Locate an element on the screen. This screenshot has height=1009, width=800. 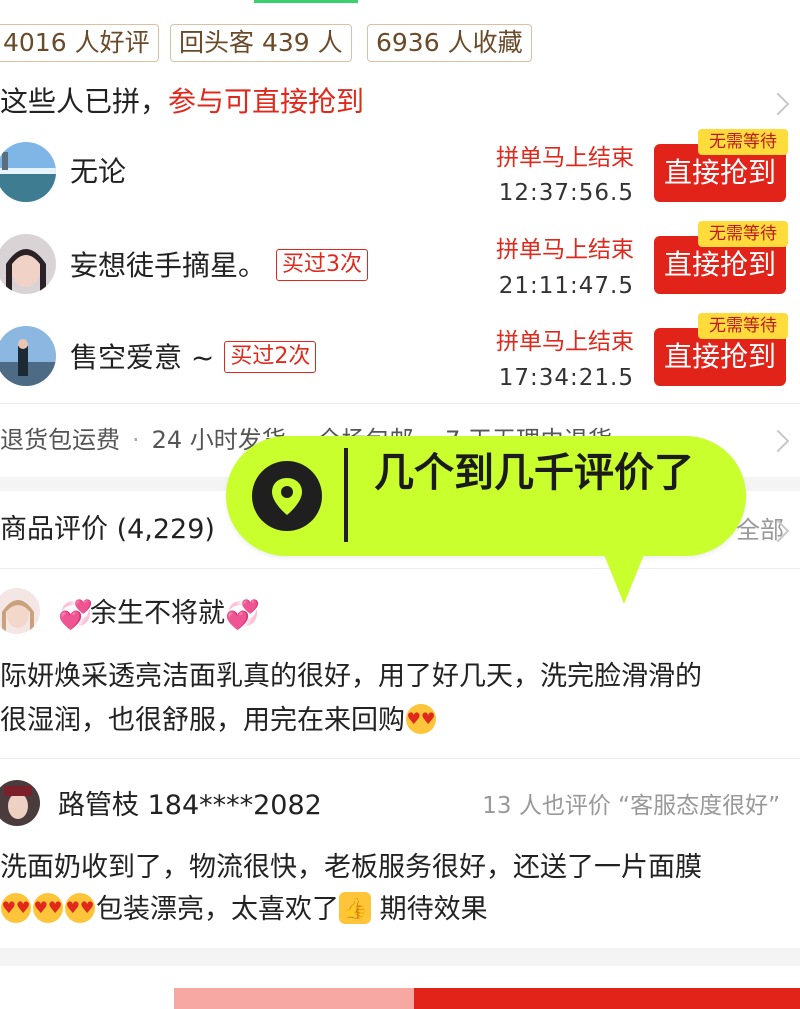
bought-times-badge: 买过3次 is located at coordinates (322, 265).